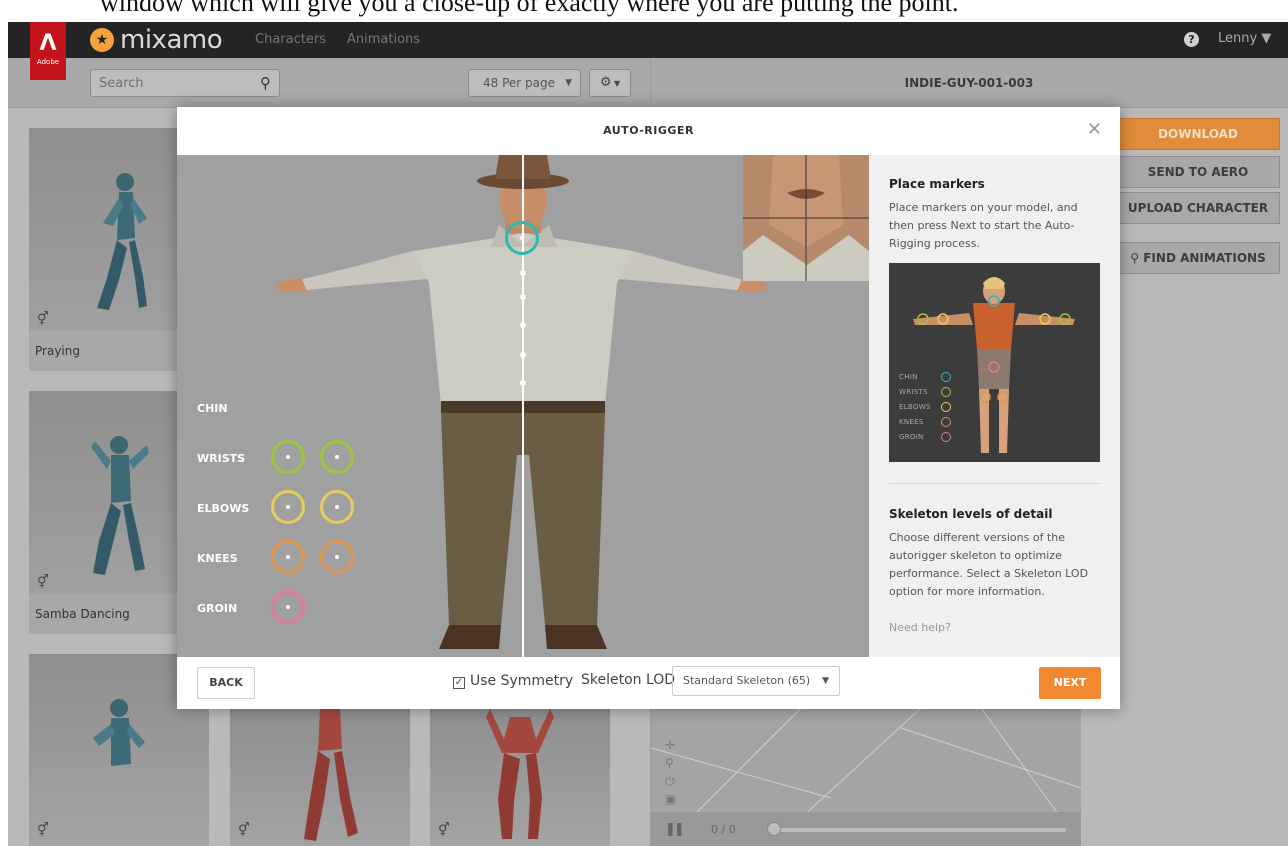 The height and width of the screenshot is (846, 1288). What do you see at coordinates (522, 238) in the screenshot?
I see `chin-marker-placed` at bounding box center [522, 238].